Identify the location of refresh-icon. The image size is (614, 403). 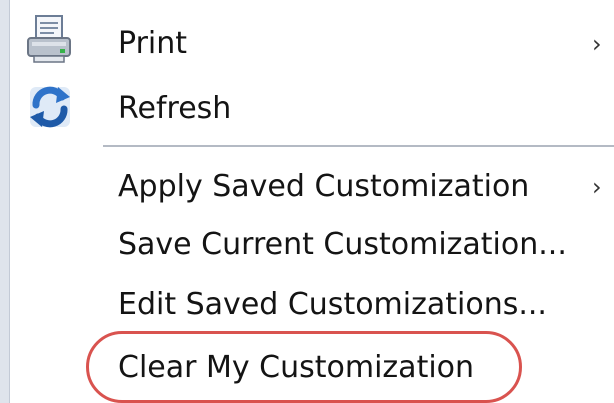
(50, 107).